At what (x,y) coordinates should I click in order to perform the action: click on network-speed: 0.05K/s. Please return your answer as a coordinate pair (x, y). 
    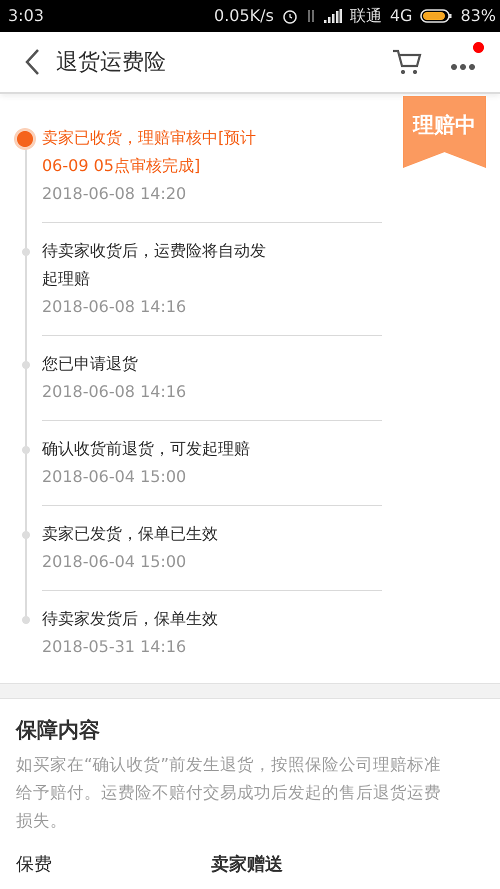
    Looking at the image, I should click on (244, 16).